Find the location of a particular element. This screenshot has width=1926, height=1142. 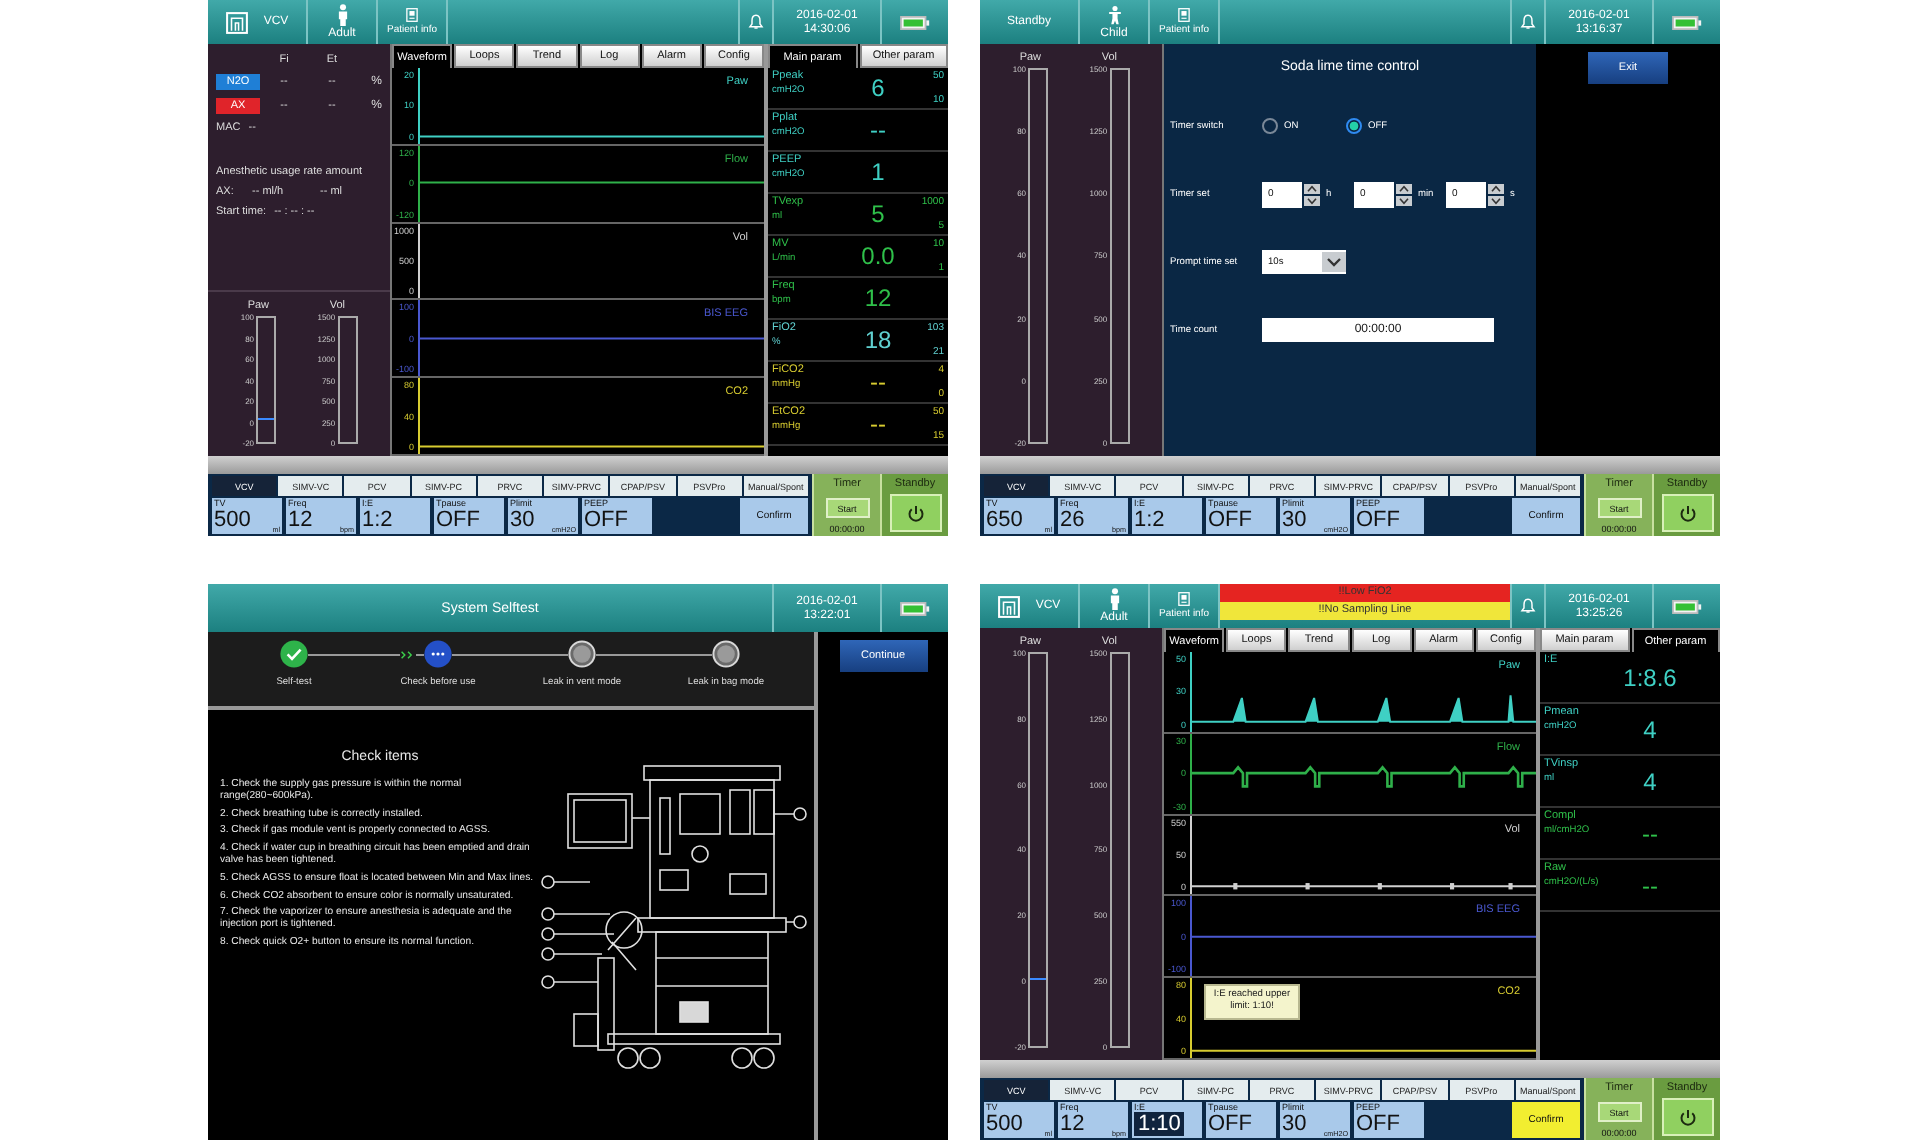

param-value: 5 is located at coordinates (878, 214).